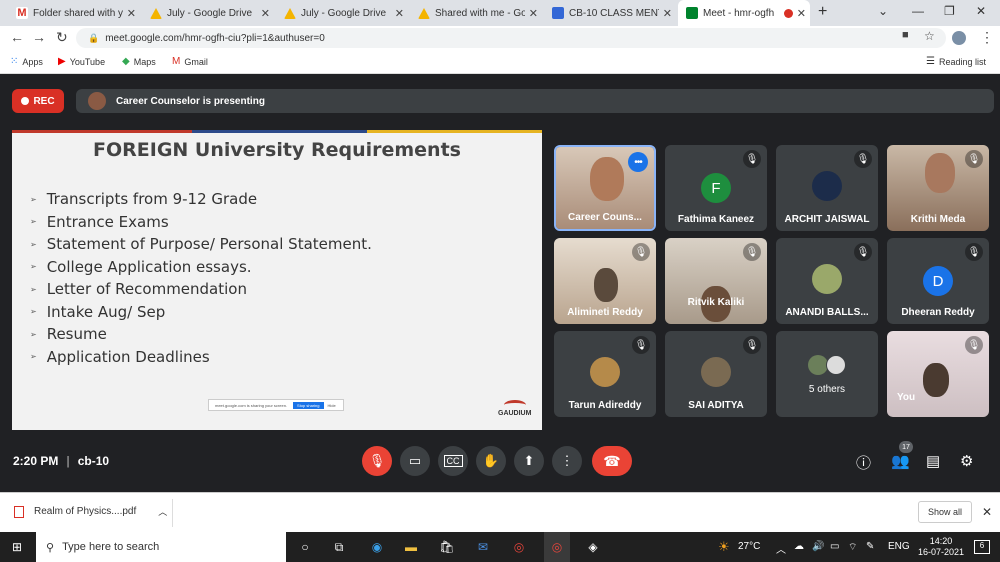 This screenshot has height=562, width=1000. What do you see at coordinates (818, 546) in the screenshot?
I see `volume-icon: 🔊` at bounding box center [818, 546].